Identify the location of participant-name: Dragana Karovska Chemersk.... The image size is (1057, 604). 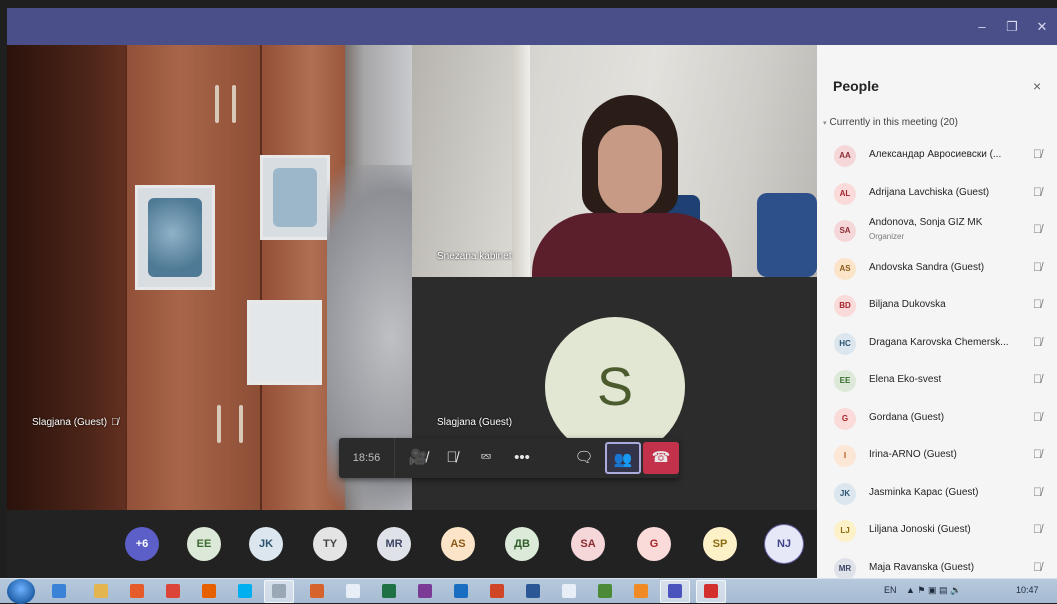
(939, 342).